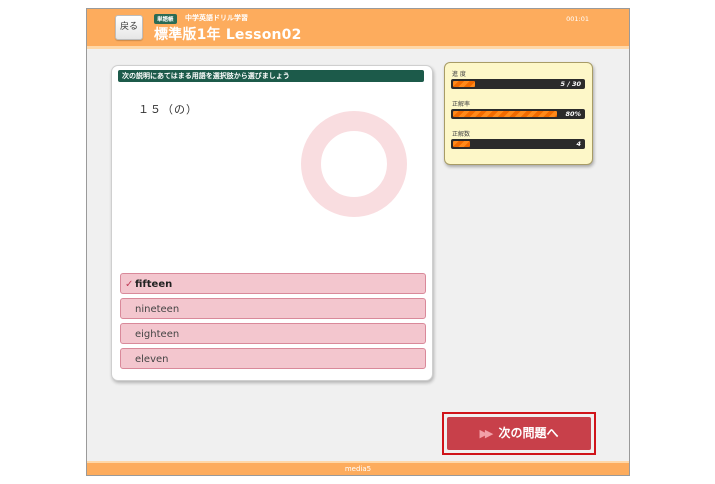 The width and height of the screenshot is (715, 484). I want to click on correct-bar: 4, so click(518, 144).